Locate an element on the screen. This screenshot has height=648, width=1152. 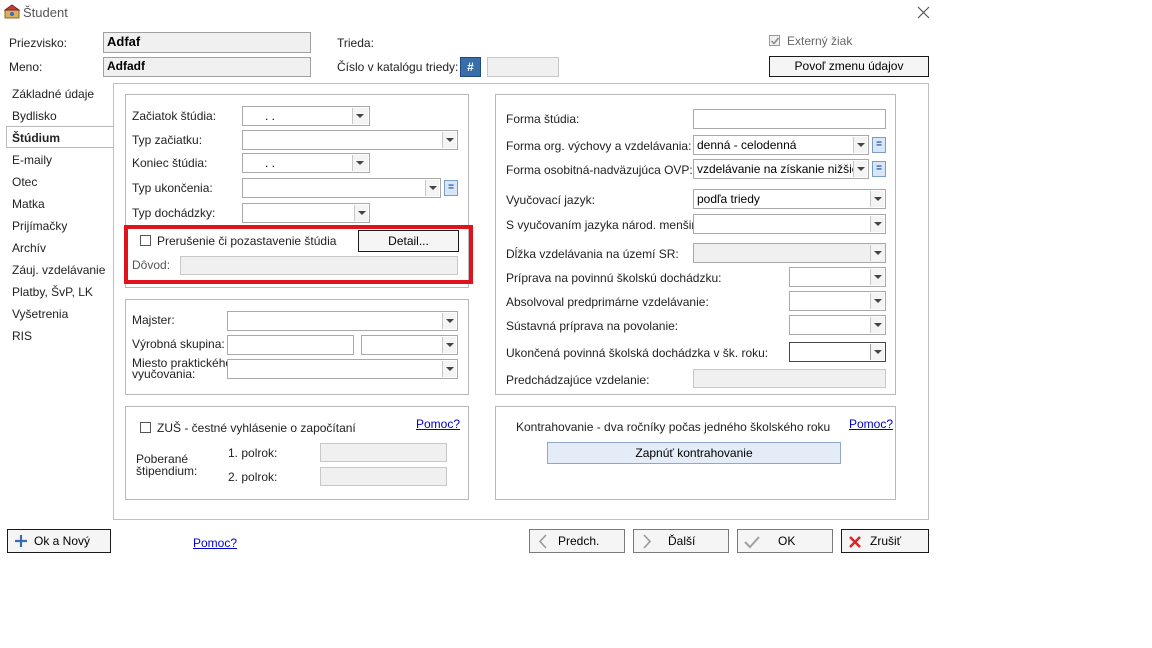
ok-a-novy-button: Ok a Nový is located at coordinates (59, 541).